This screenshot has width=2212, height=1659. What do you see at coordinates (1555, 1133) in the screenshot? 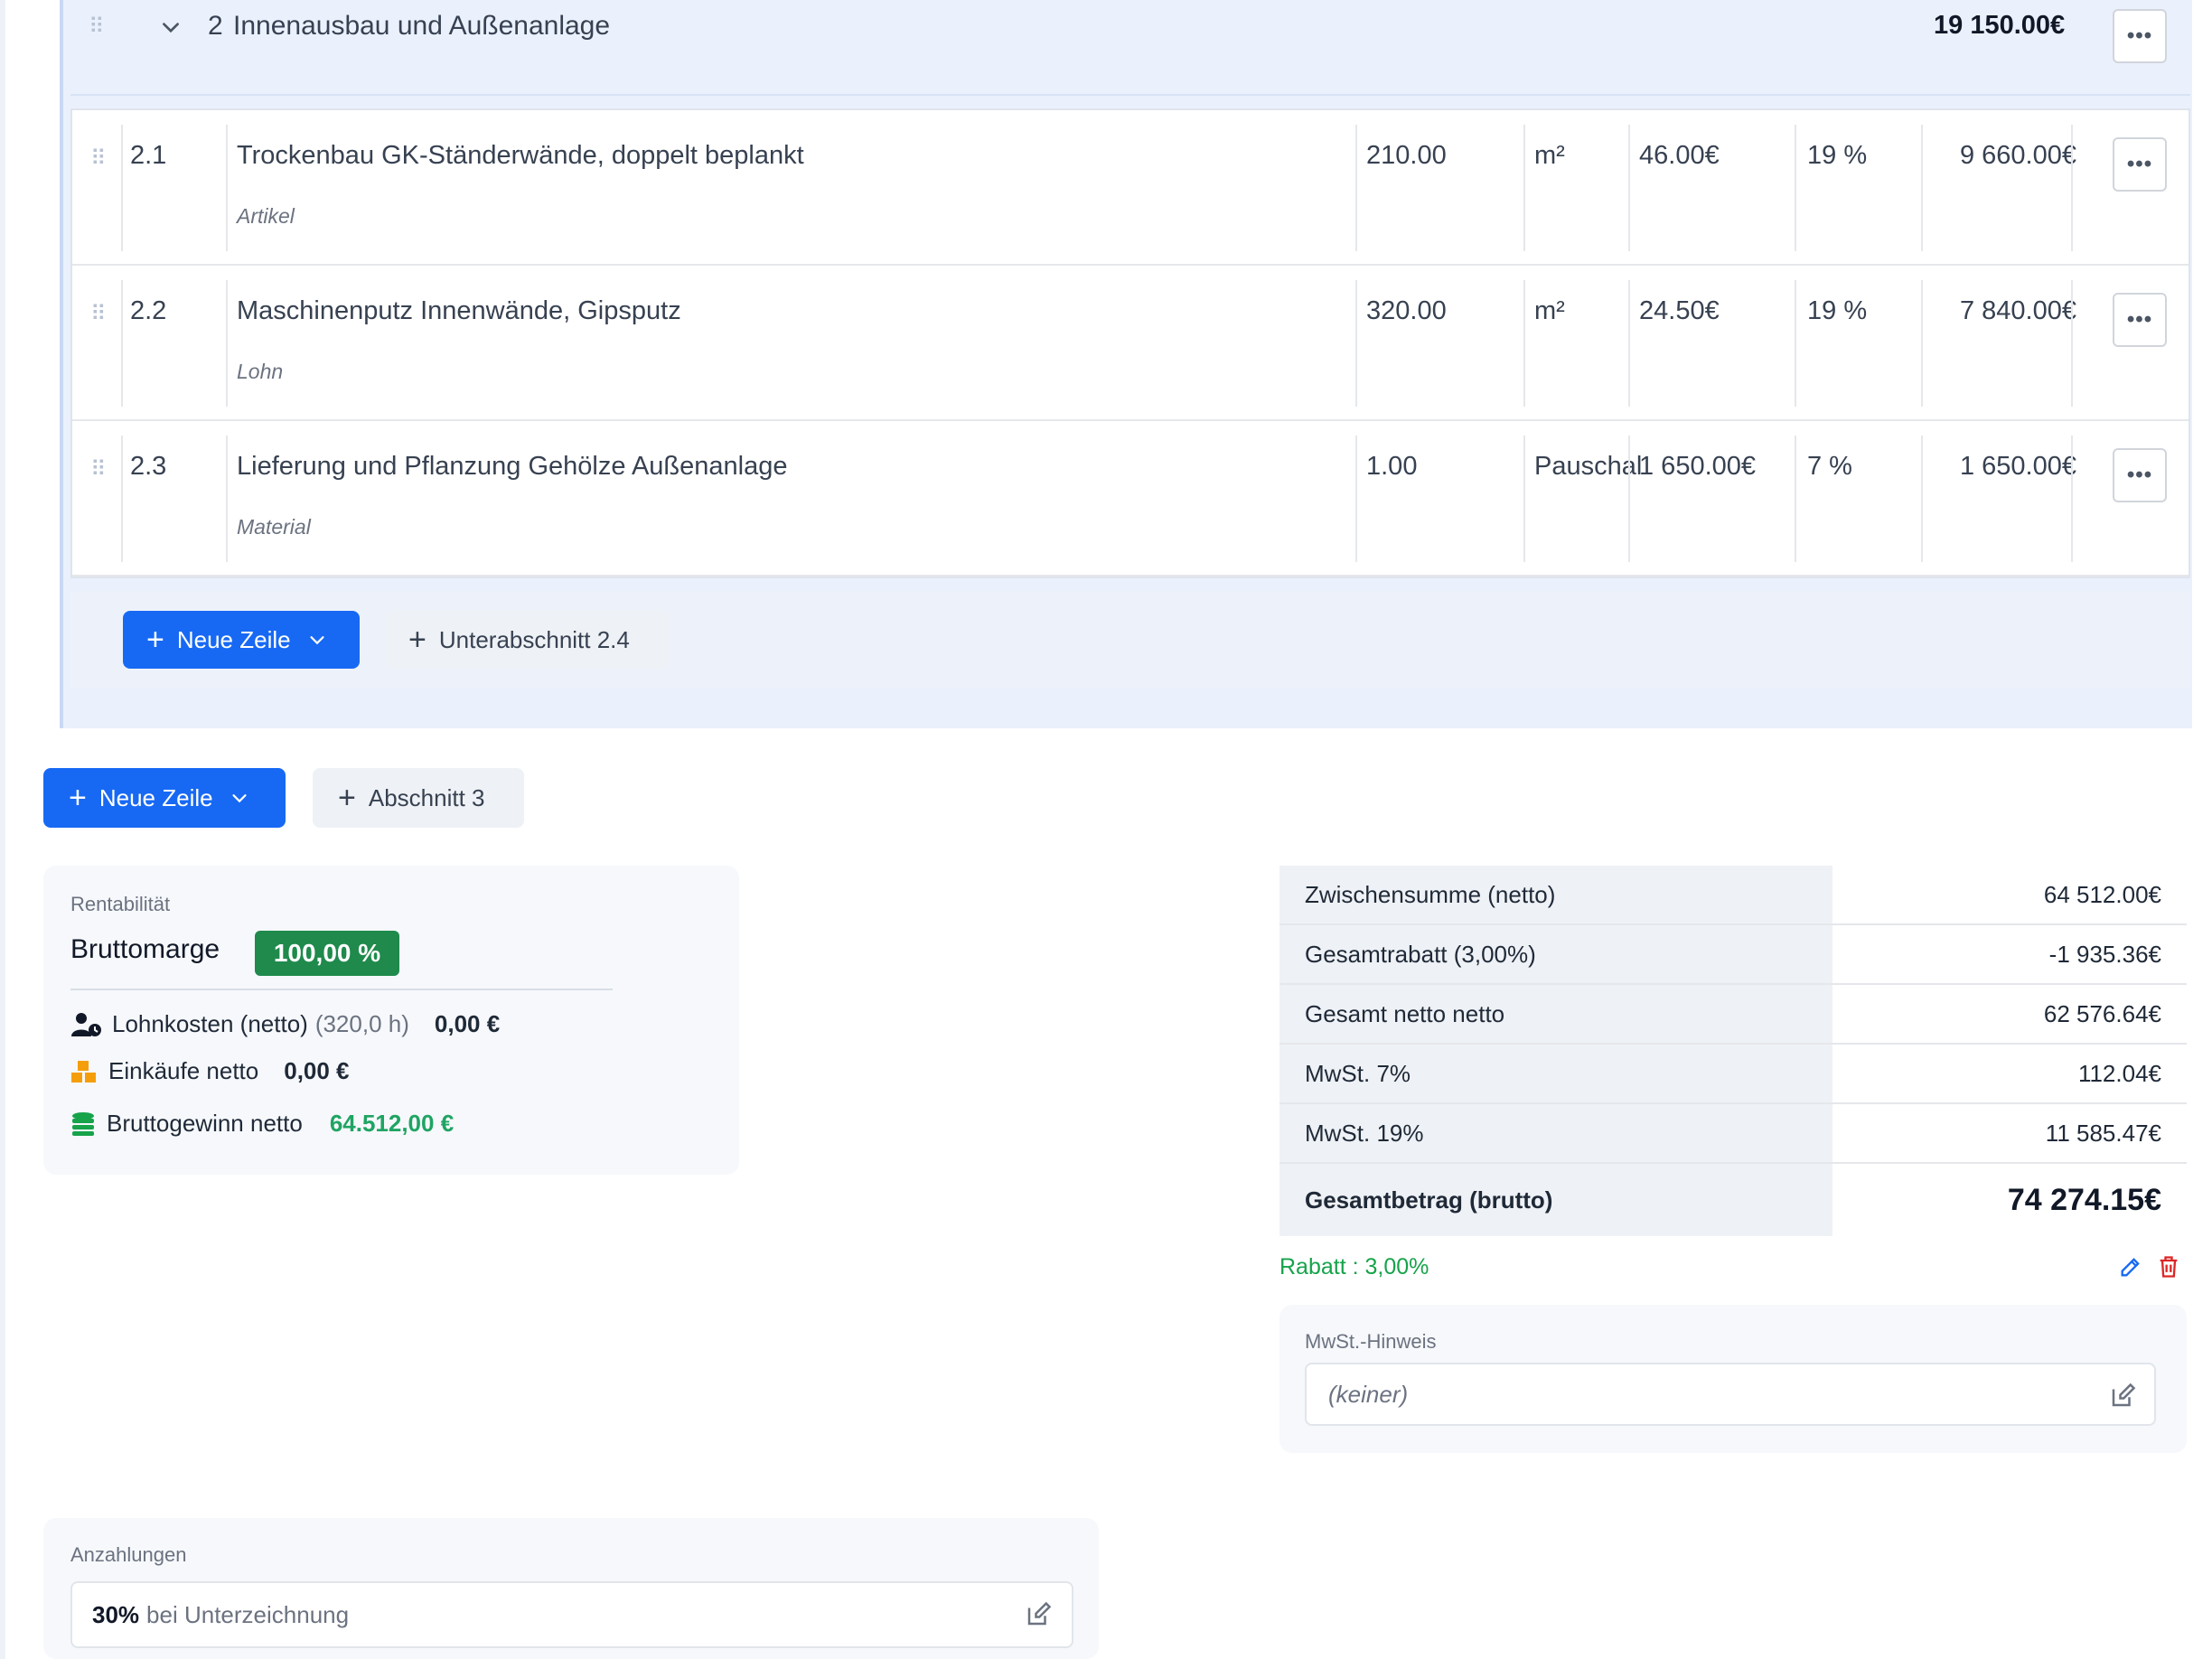
I see `vat19-label: MwSt. 19%` at bounding box center [1555, 1133].